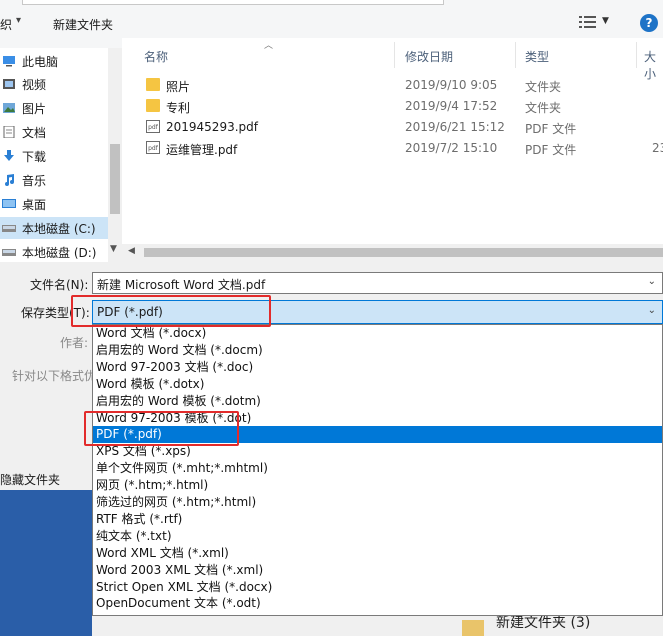 Image resolution: width=663 pixels, height=636 pixels. I want to click on savetype-option: 启用宏的 Word 文档 (*.docm), so click(377, 350).